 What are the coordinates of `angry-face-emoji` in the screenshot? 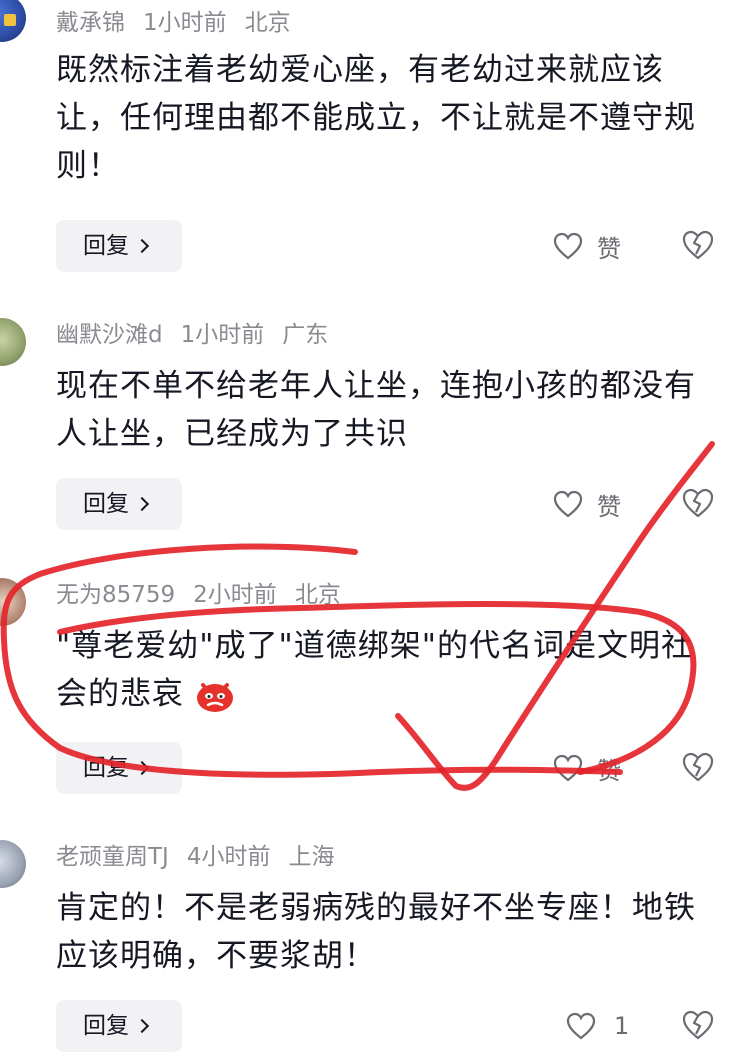 It's located at (214, 697).